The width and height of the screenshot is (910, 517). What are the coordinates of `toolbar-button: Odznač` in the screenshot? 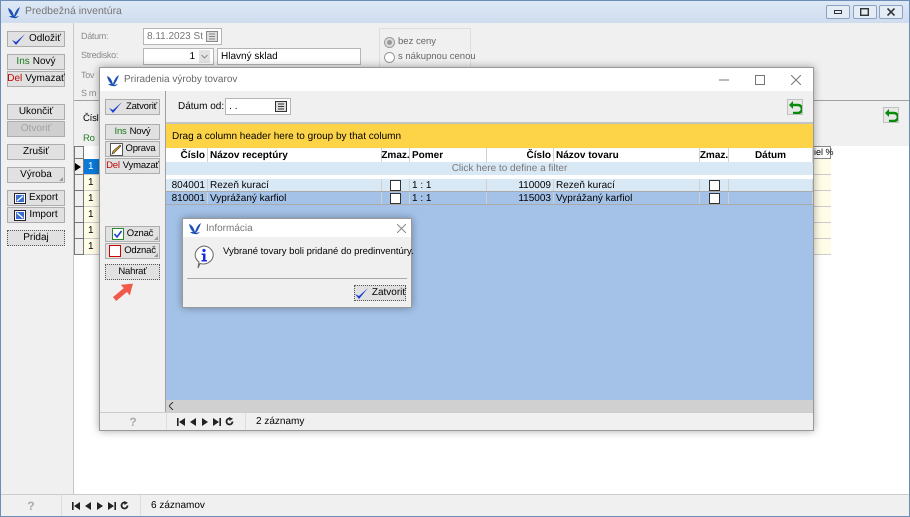 It's located at (132, 251).